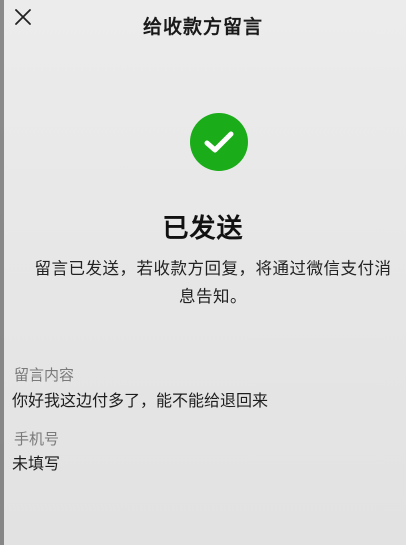 Image resolution: width=406 pixels, height=545 pixels. I want to click on message-label: 留言内容, so click(44, 375).